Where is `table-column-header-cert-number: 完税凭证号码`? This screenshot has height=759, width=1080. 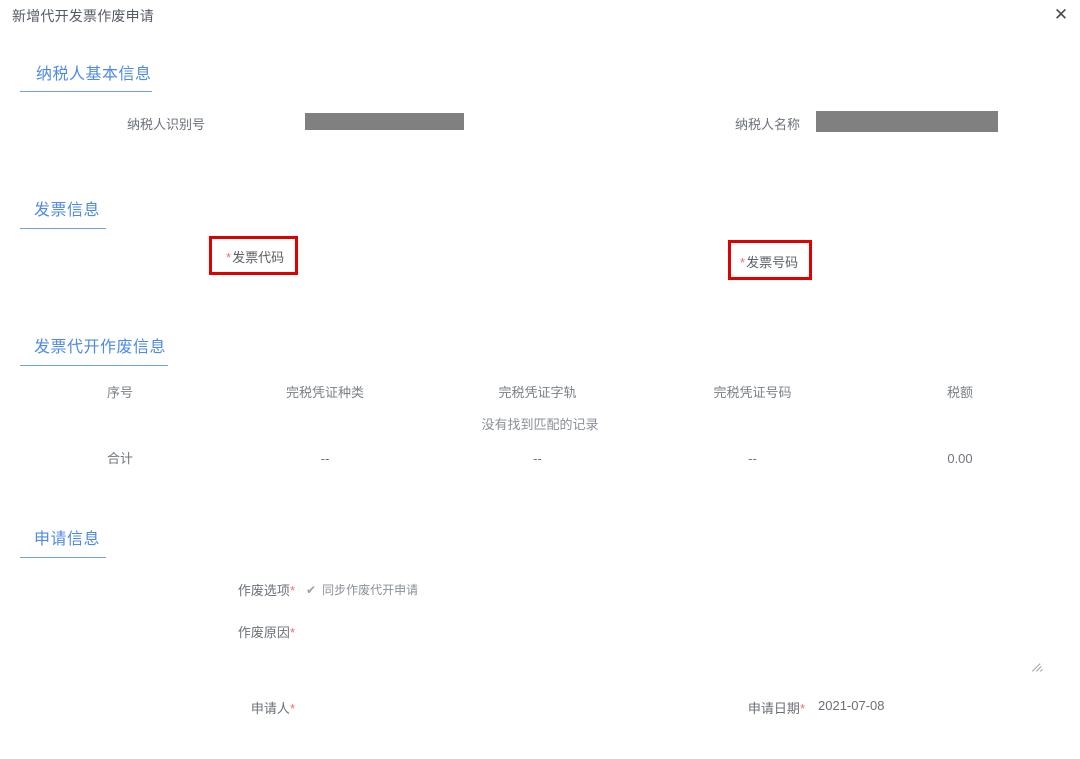 table-column-header-cert-number: 完税凭证号码 is located at coordinates (752, 392).